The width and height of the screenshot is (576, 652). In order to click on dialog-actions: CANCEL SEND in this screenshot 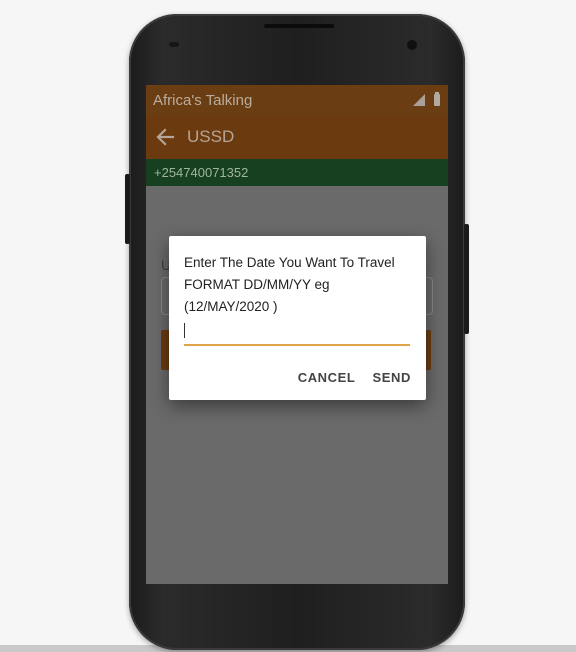, I will do `click(354, 377)`.